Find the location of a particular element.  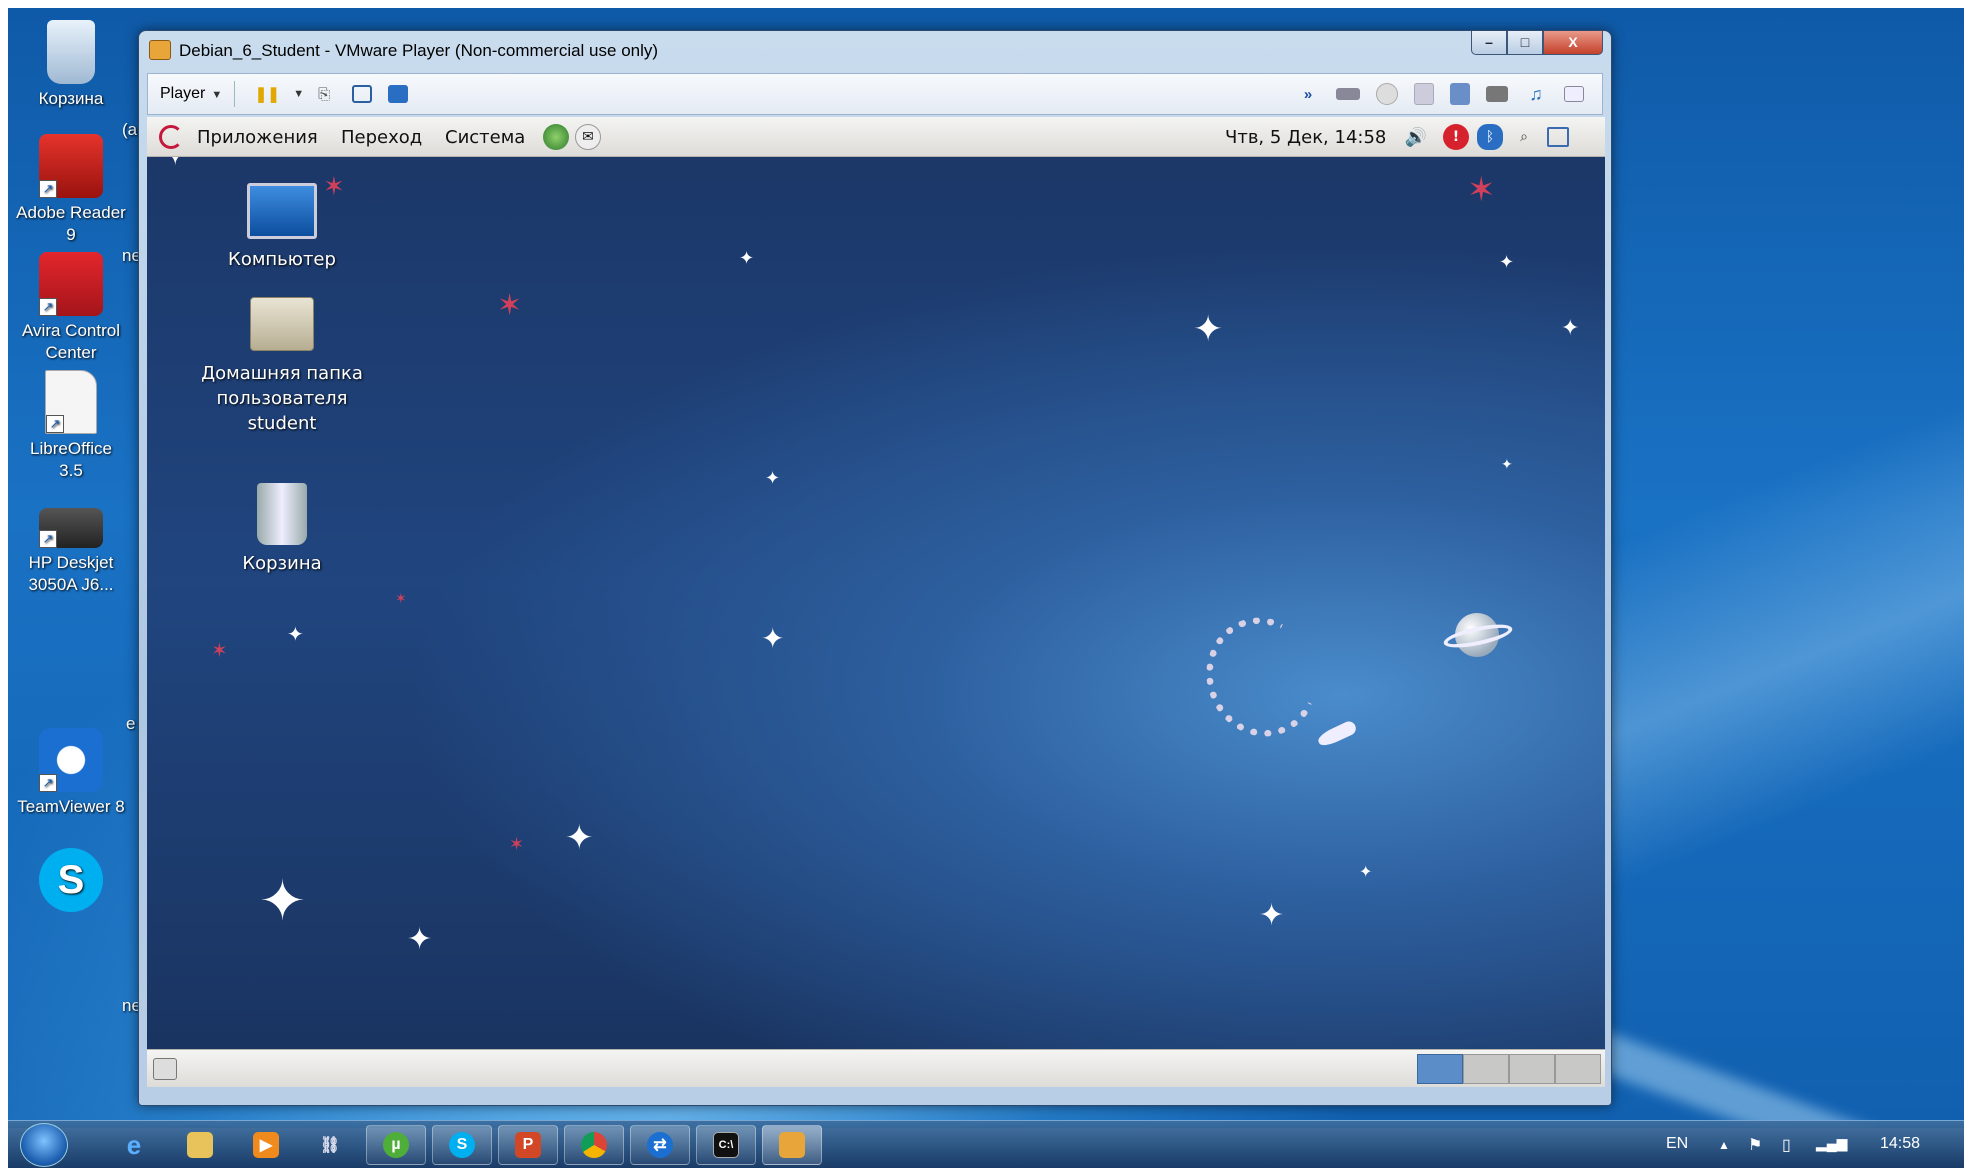

hard-disk-icon is located at coordinates (1348, 94).